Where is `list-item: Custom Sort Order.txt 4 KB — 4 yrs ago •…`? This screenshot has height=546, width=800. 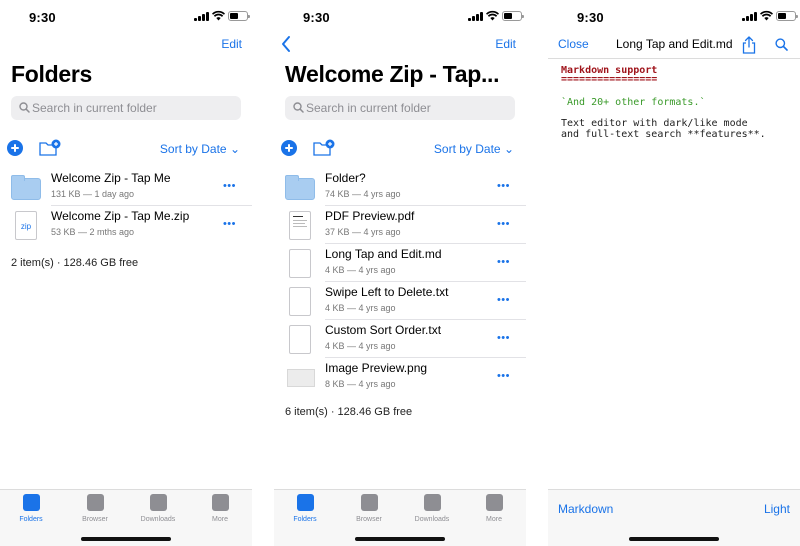 list-item: Custom Sort Order.txt 4 KB — 4 yrs ago •… is located at coordinates (400, 339).